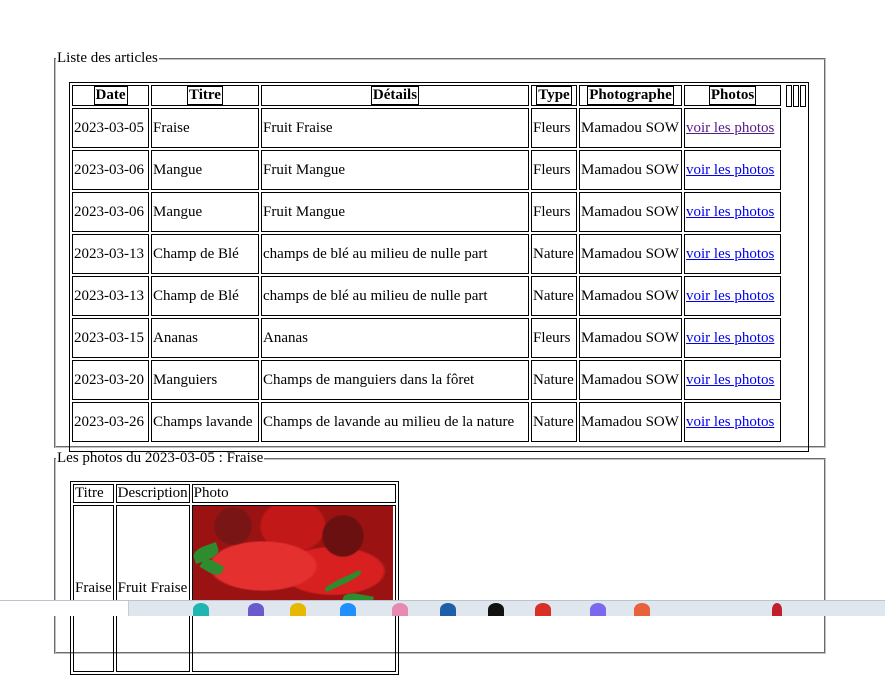 This screenshot has height=675, width=885. What do you see at coordinates (395, 422) in the screenshot?
I see `cell-details: Champs de lavande au milieu de la nature` at bounding box center [395, 422].